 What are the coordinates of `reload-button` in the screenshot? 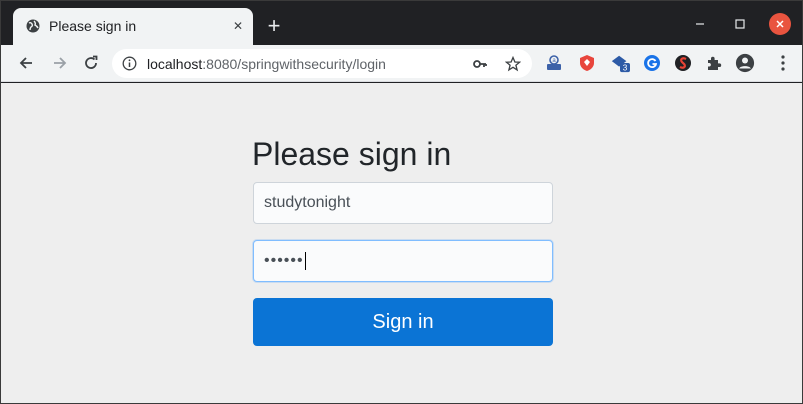 It's located at (91, 63).